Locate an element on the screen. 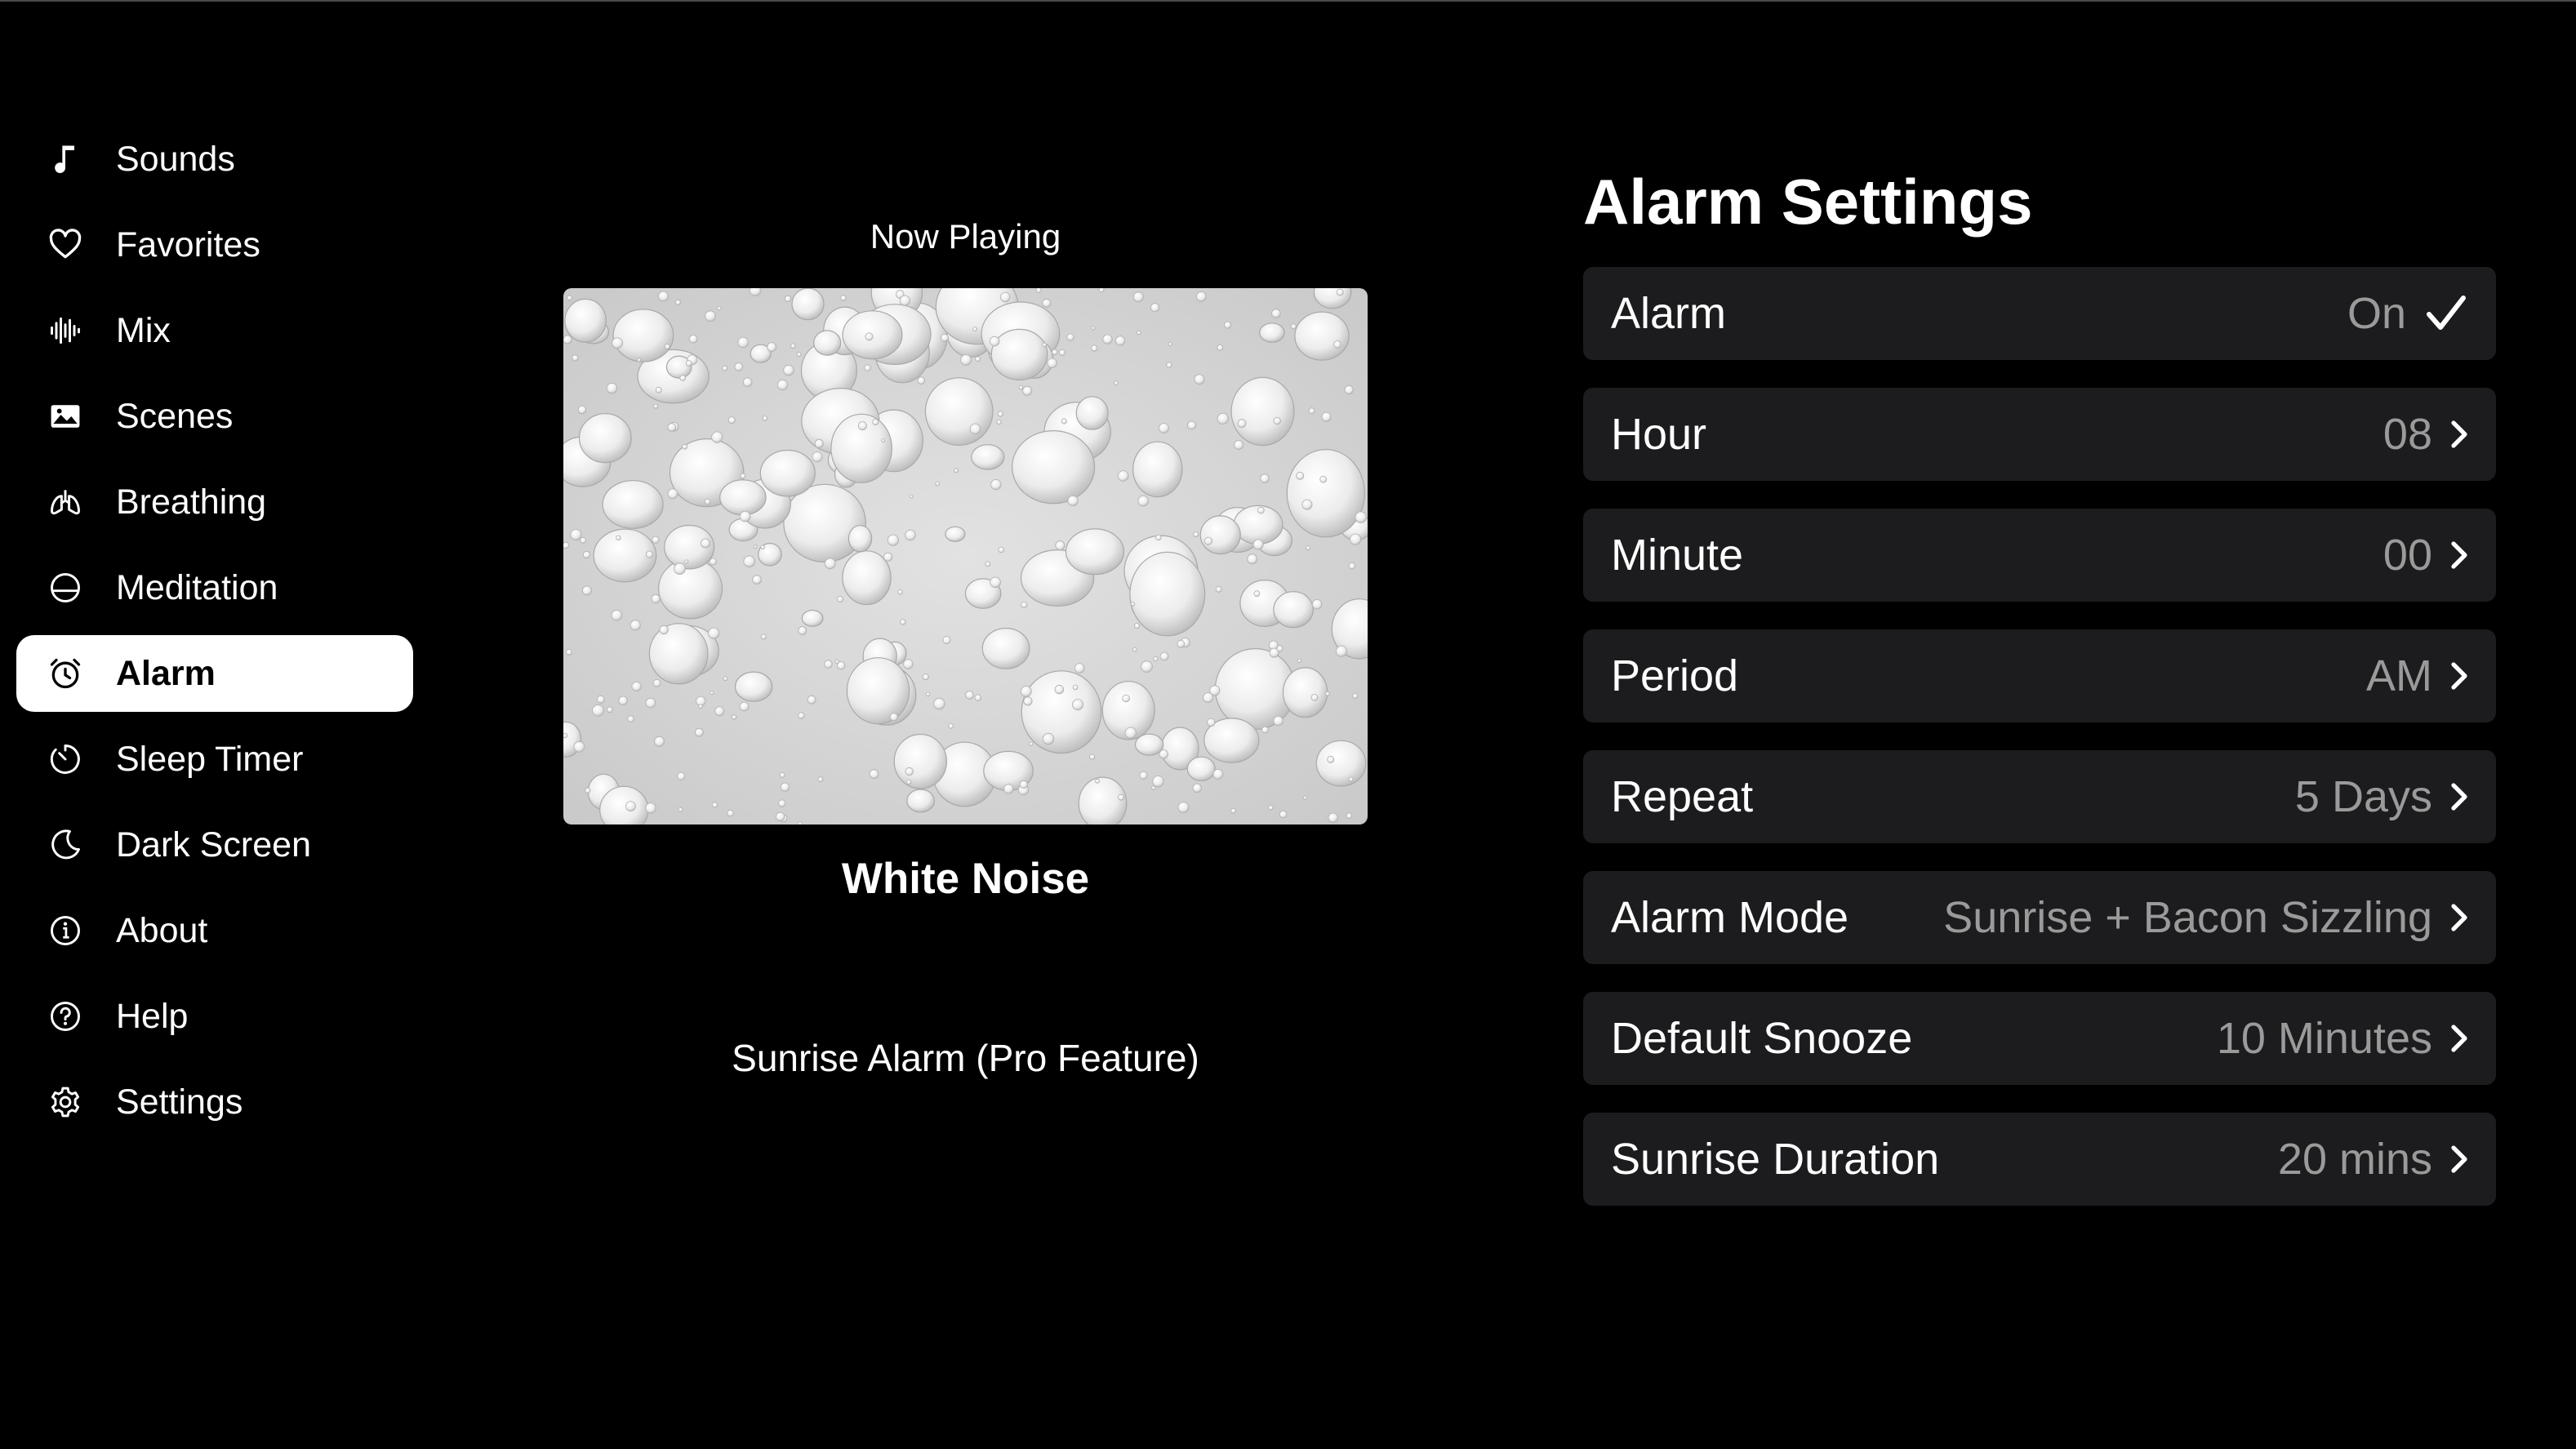 This screenshot has height=1449, width=2576. sidebar-item-meditation: Meditation is located at coordinates (215, 588).